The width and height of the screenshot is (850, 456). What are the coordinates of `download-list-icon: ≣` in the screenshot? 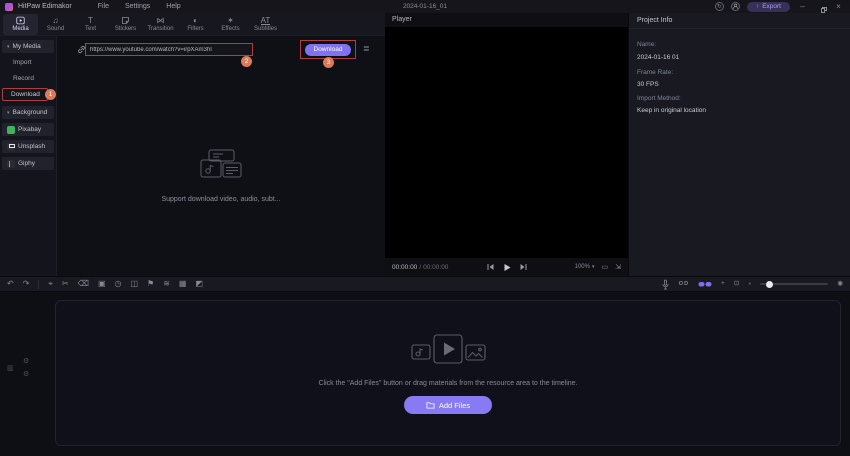 It's located at (366, 49).